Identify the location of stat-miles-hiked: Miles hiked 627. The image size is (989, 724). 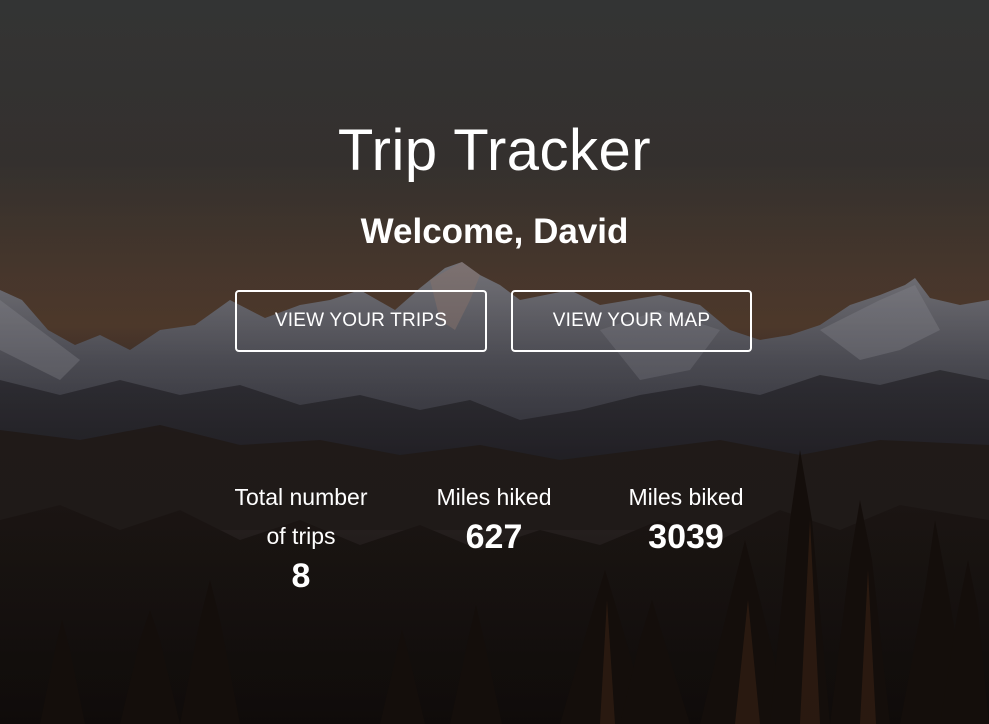
(494, 517).